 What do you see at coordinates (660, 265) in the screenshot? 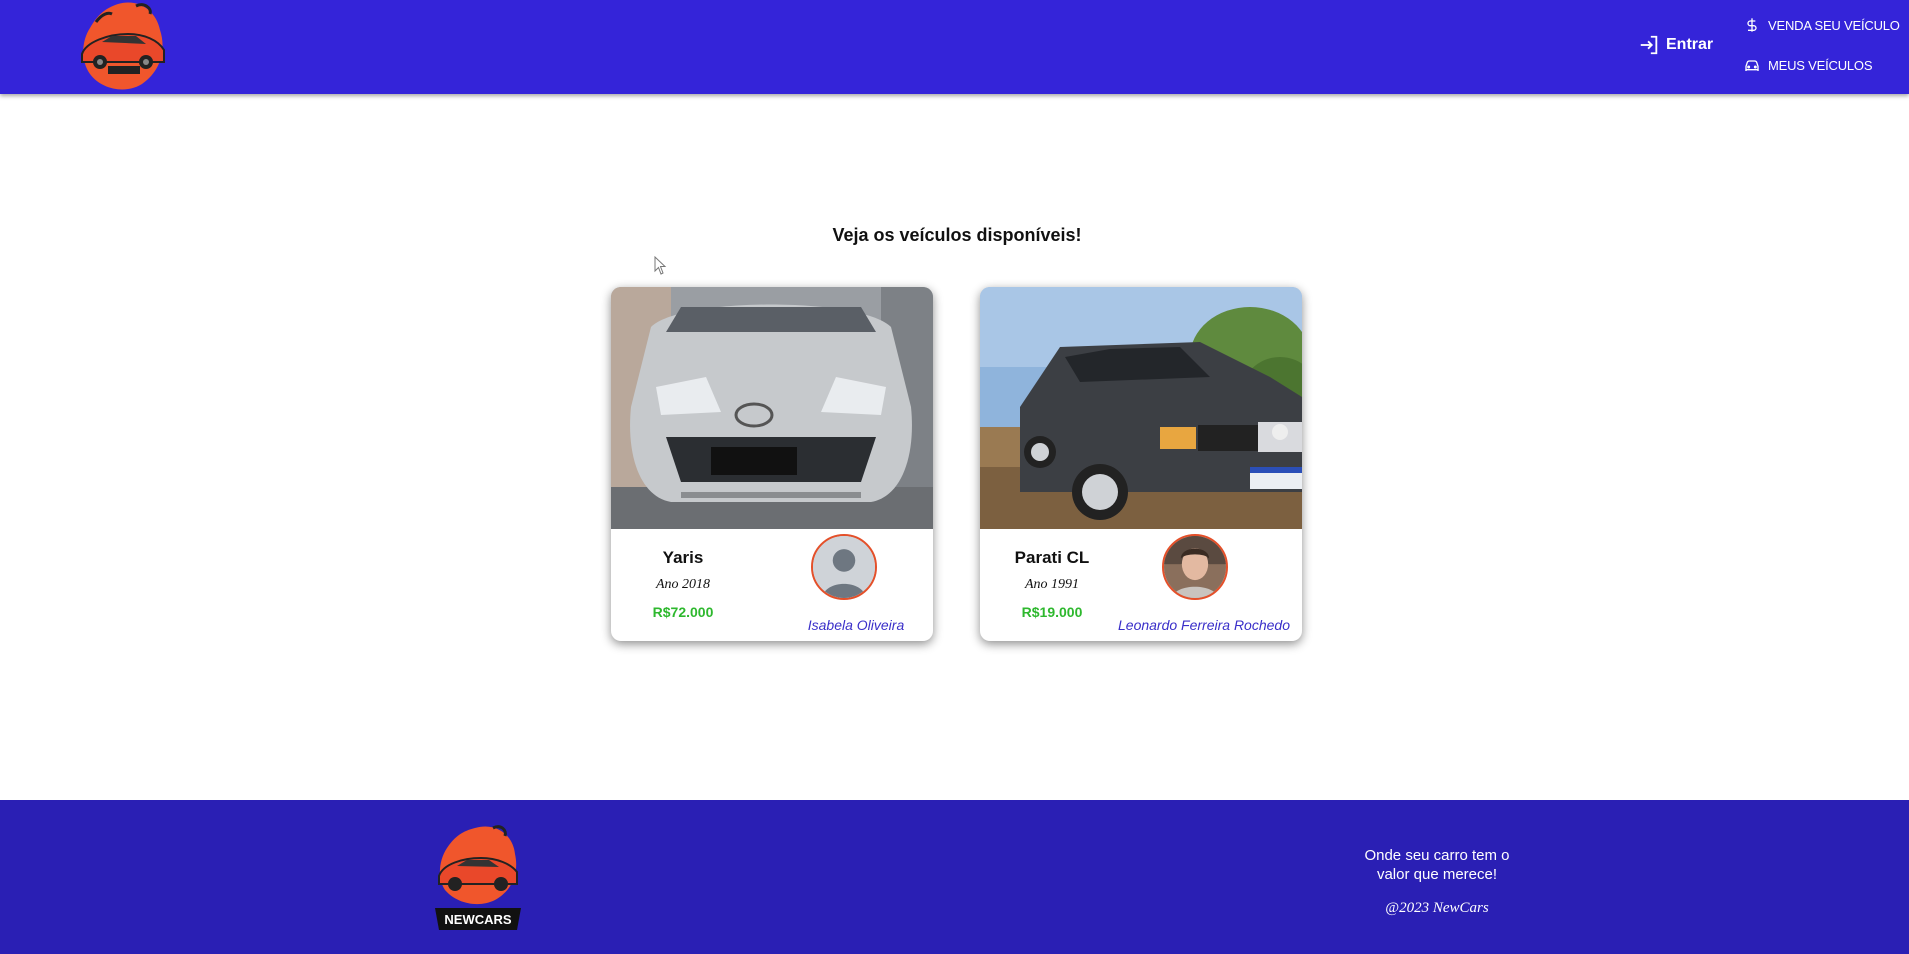
I see `mouse-cursor-icon` at bounding box center [660, 265].